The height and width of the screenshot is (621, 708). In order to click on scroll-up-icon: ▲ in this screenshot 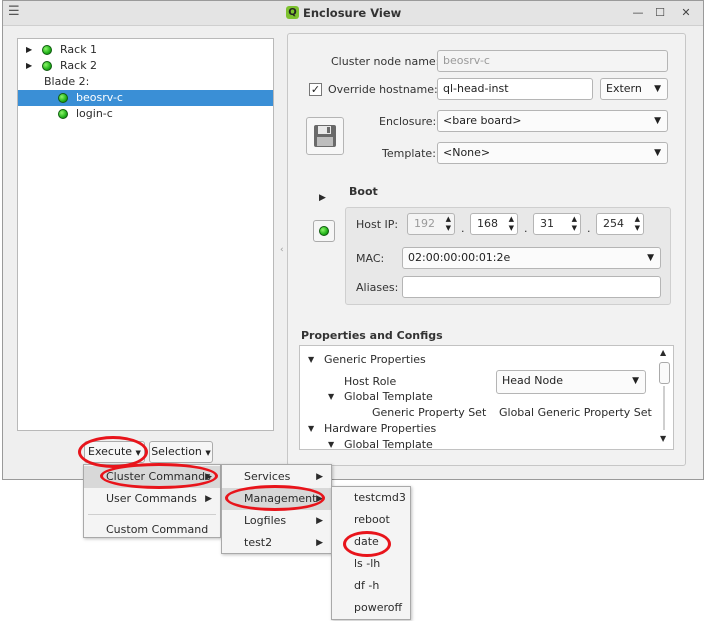, I will do `click(663, 352)`.